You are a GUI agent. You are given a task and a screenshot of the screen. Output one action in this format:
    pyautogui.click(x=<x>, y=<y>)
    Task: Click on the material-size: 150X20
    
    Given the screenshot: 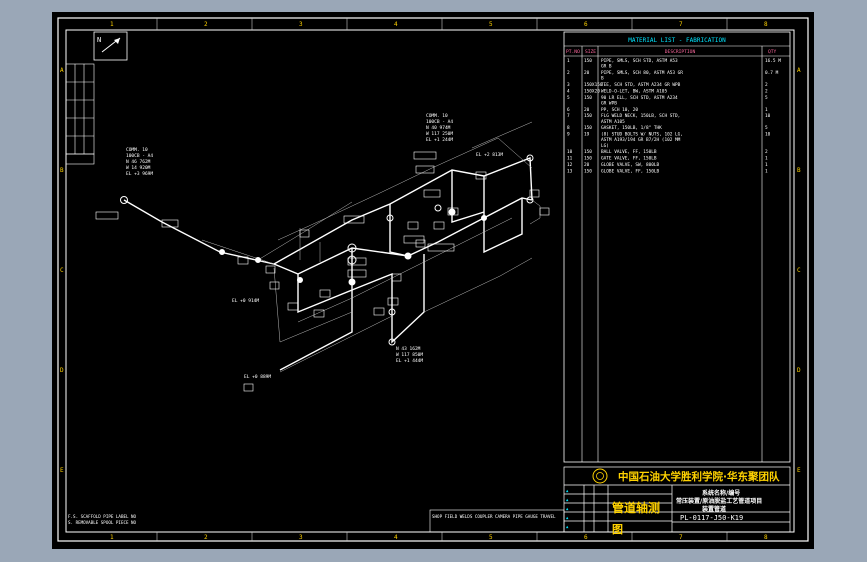 What is the action you would take?
    pyautogui.click(x=592, y=91)
    